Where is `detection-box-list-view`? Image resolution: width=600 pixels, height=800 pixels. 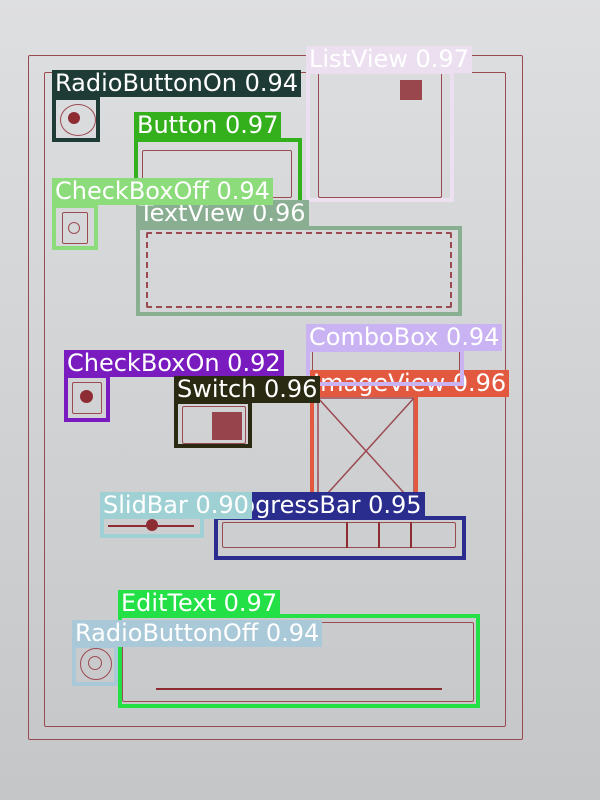 detection-box-list-view is located at coordinates (380, 136).